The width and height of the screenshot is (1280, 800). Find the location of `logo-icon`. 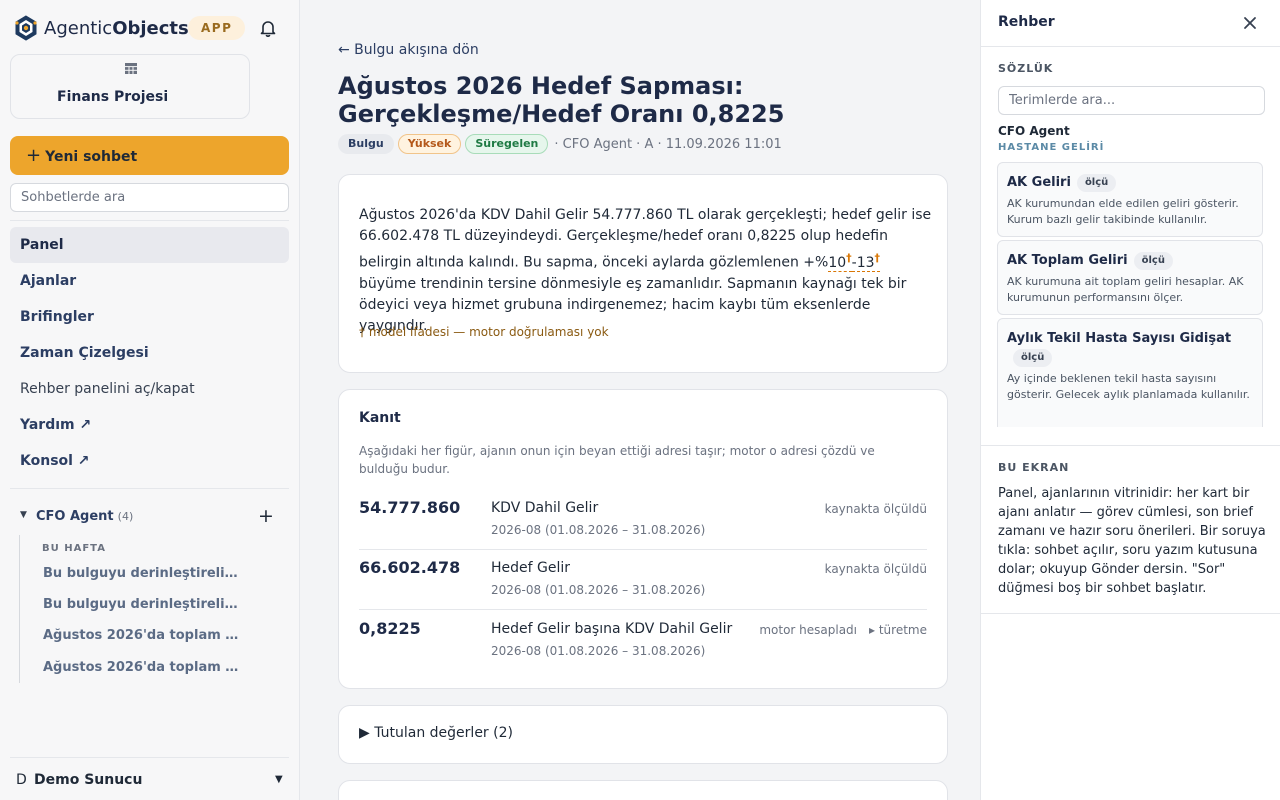

logo-icon is located at coordinates (26, 28).